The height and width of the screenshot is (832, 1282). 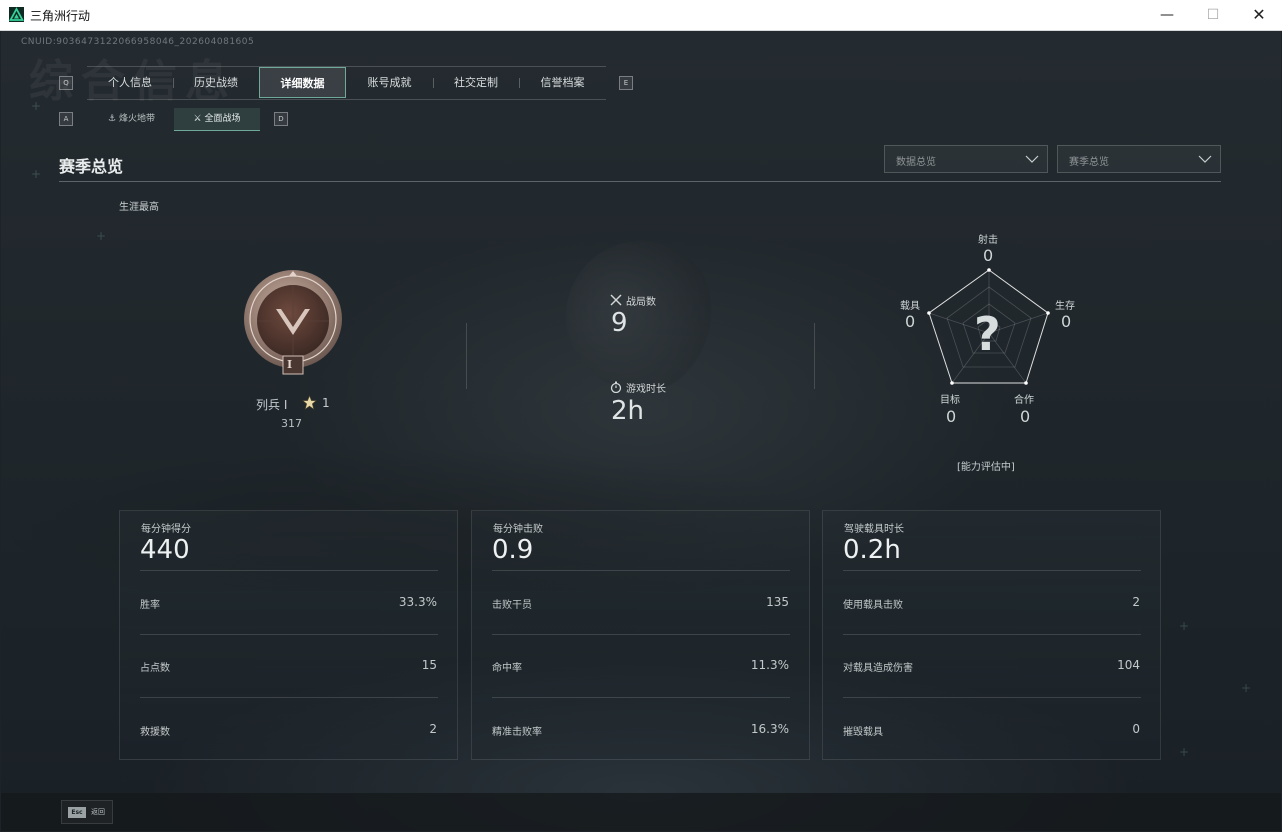 What do you see at coordinates (155, 732) in the screenshot?
I see `card-row-label: 救援数` at bounding box center [155, 732].